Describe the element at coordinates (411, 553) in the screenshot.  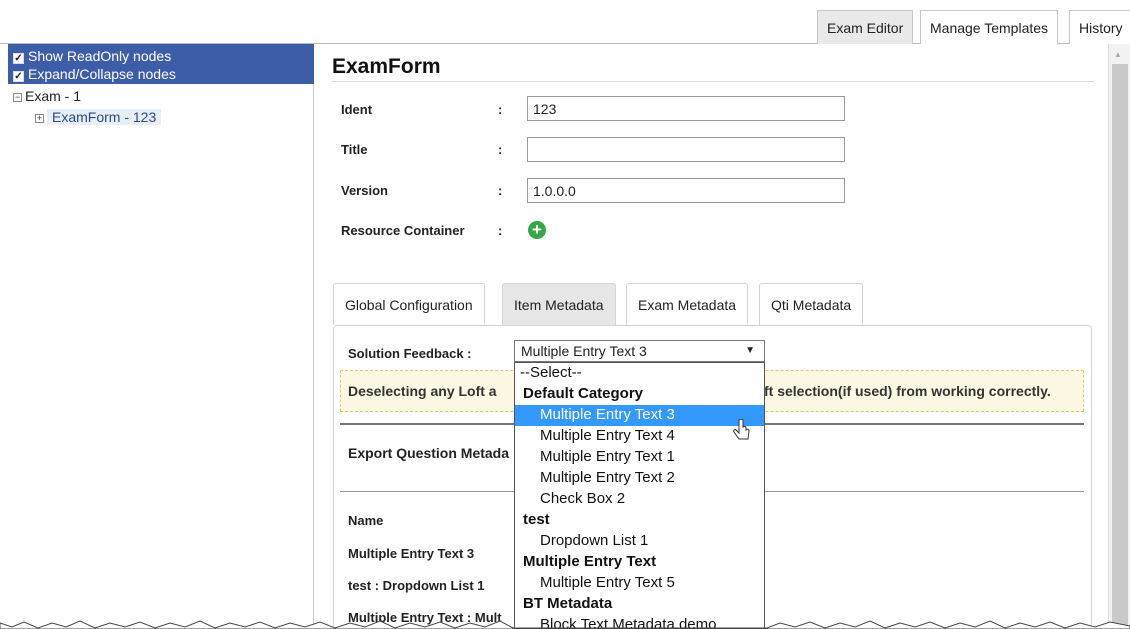
I see `table-row: Multiple Entry Text 3` at that location.